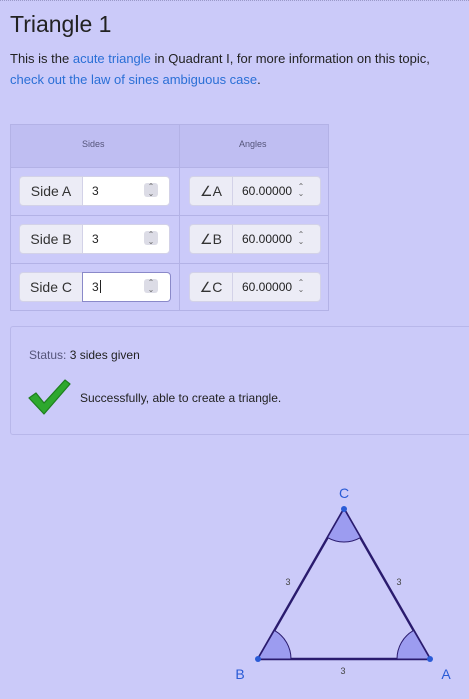 The image size is (469, 699). Describe the element at coordinates (179, 217) in the screenshot. I see `column-divider` at that location.